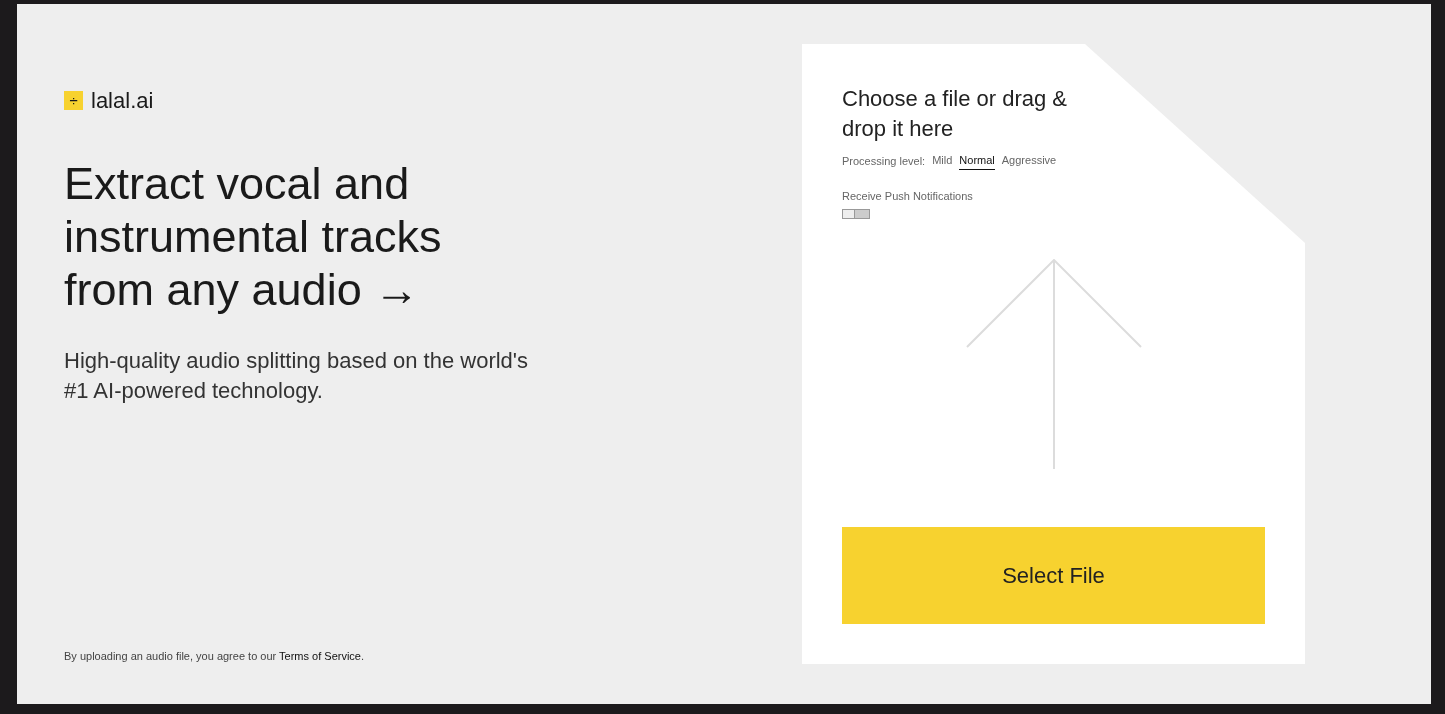 This screenshot has width=1445, height=714. What do you see at coordinates (297, 376) in the screenshot?
I see `subtitle: High-quality audio splitting based on the world's #1 AI-powered technology.` at bounding box center [297, 376].